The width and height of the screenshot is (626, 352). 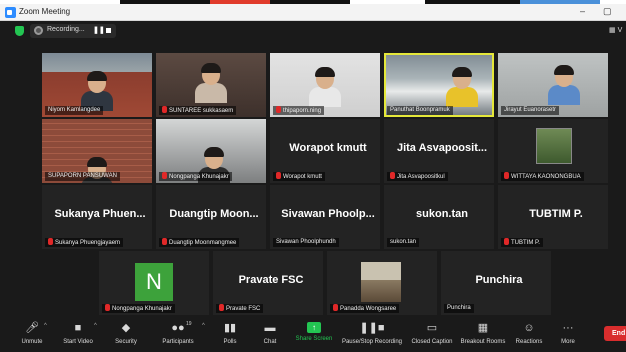 I want to click on pause-recording-button: ❚❚, so click(x=99, y=30).